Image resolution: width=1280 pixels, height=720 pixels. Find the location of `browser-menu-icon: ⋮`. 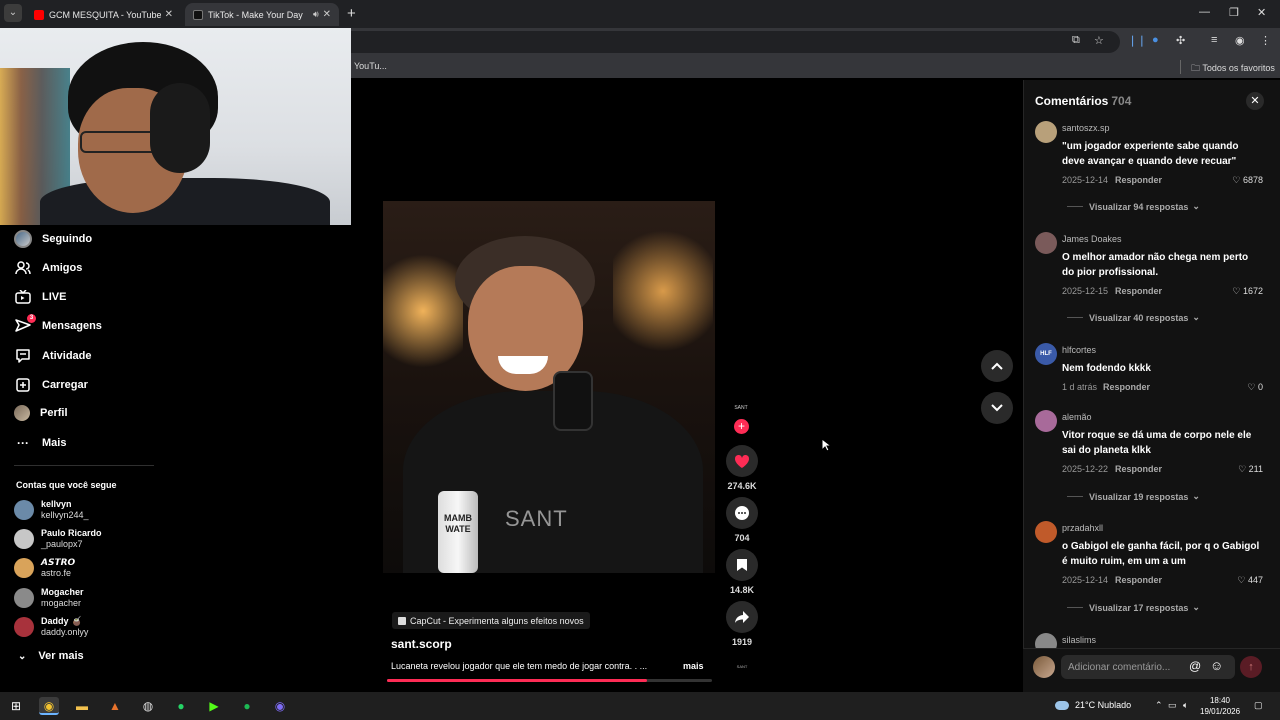

browser-menu-icon: ⋮ is located at coordinates (1265, 40).